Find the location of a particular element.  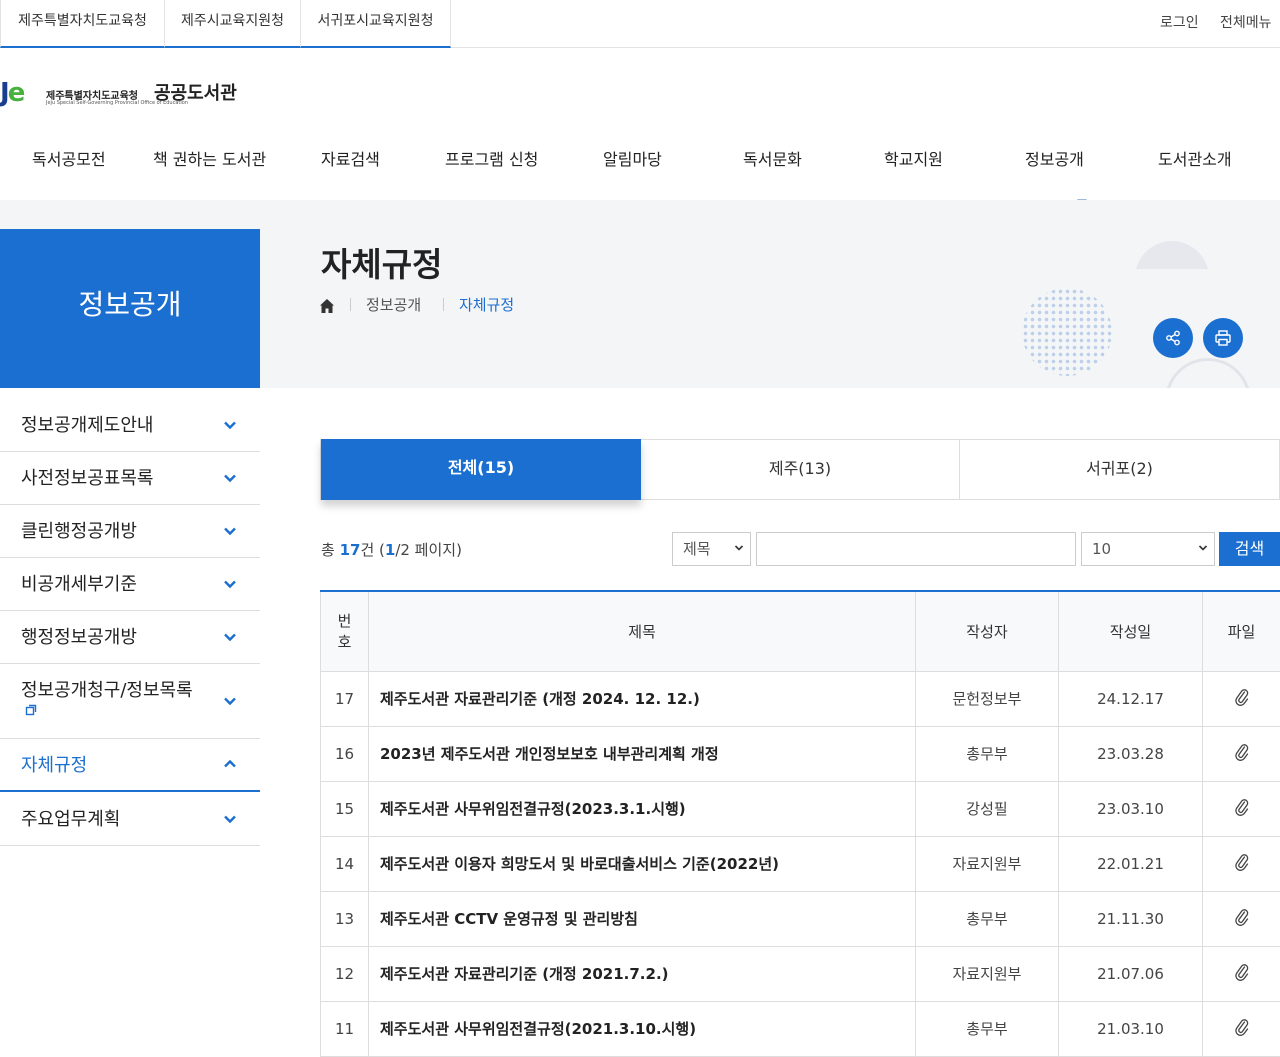

search-button: 검색 is located at coordinates (1249, 549).